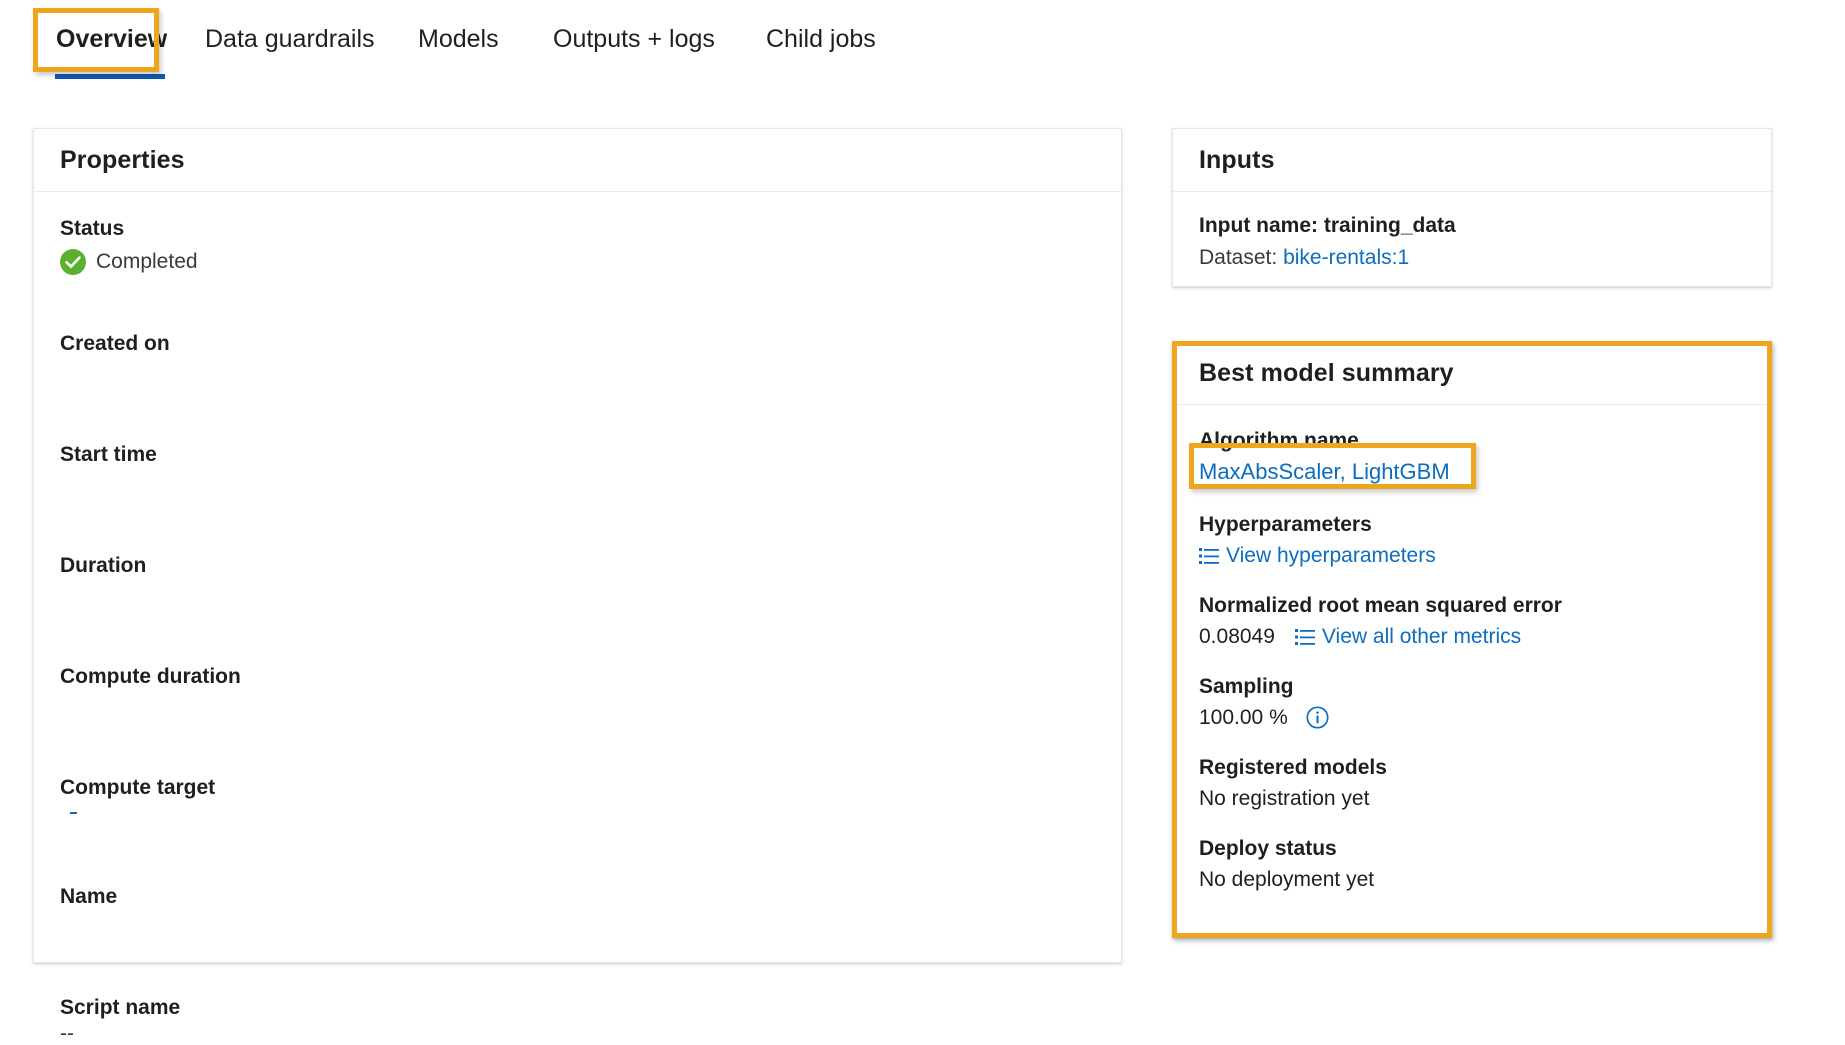  I want to click on tab-models: Models, so click(458, 39).